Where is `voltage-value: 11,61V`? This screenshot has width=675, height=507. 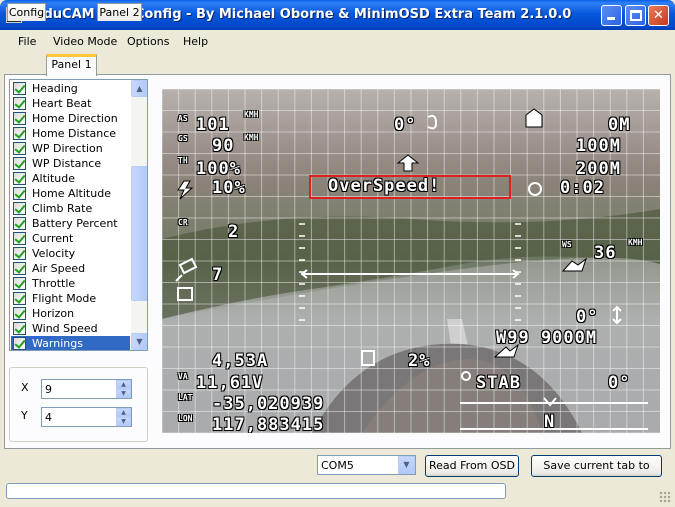
voltage-value: 11,61V is located at coordinates (230, 383).